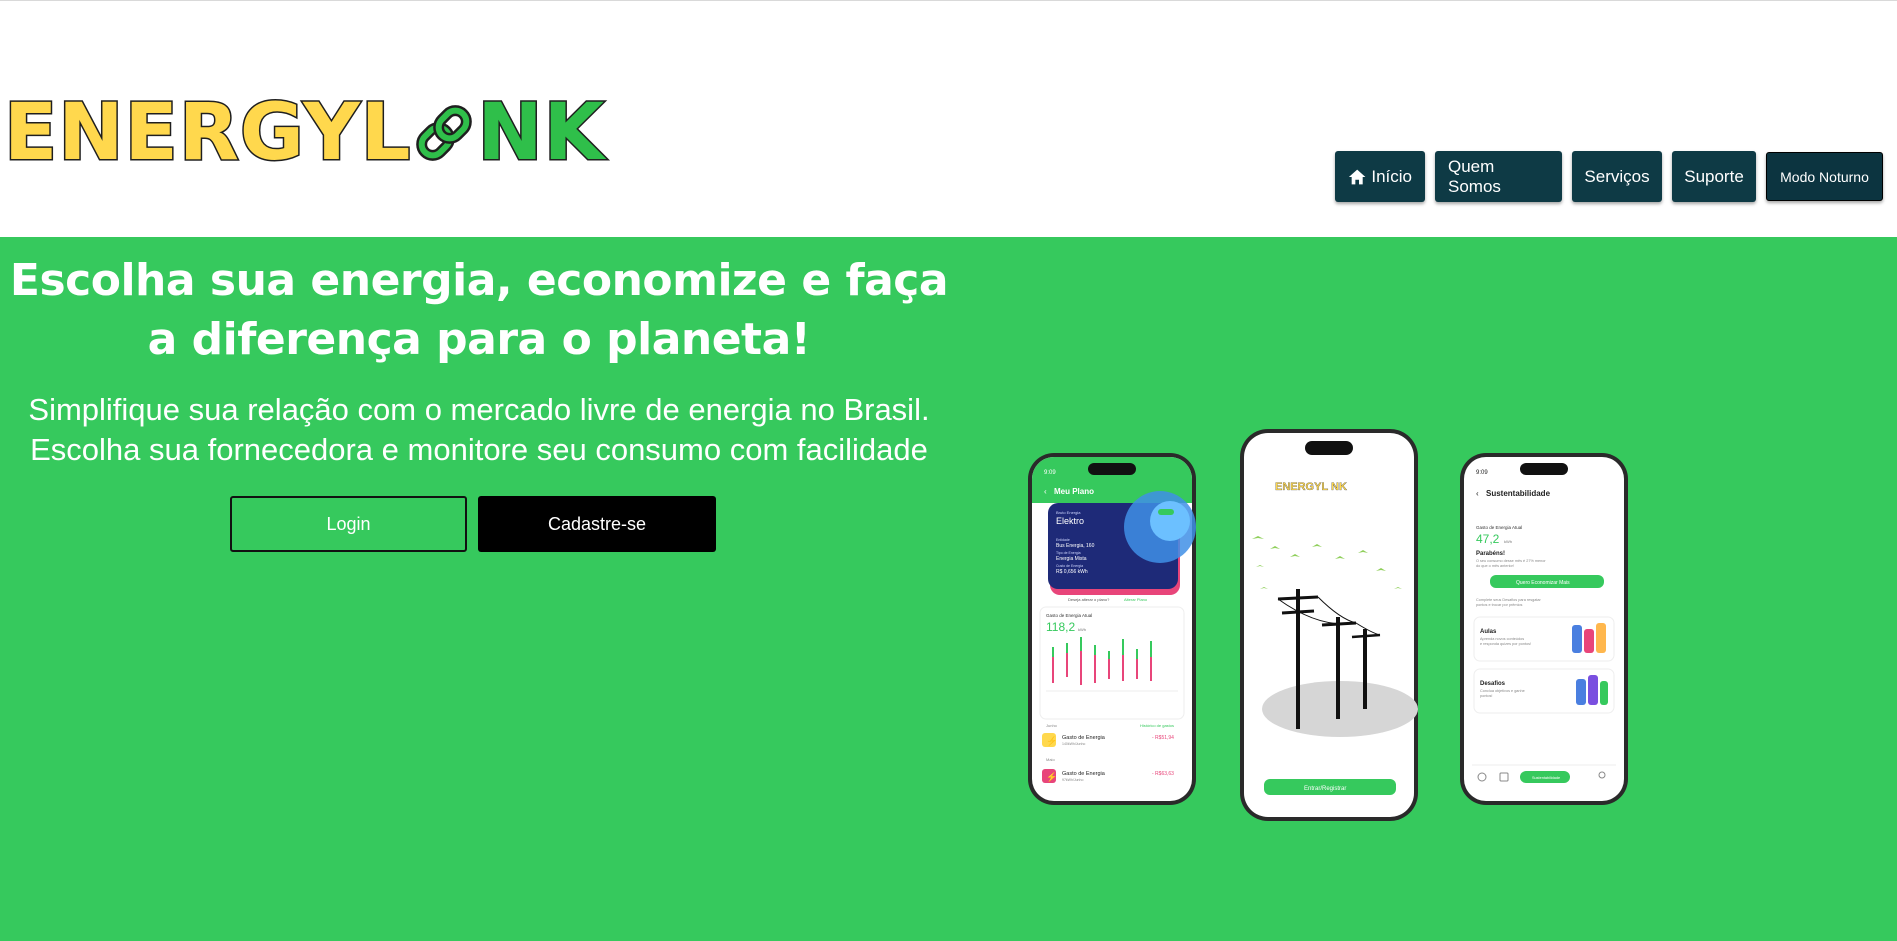  Describe the element at coordinates (1311, 487) in the screenshot. I see `center-logo: ENERGYL NK` at that location.